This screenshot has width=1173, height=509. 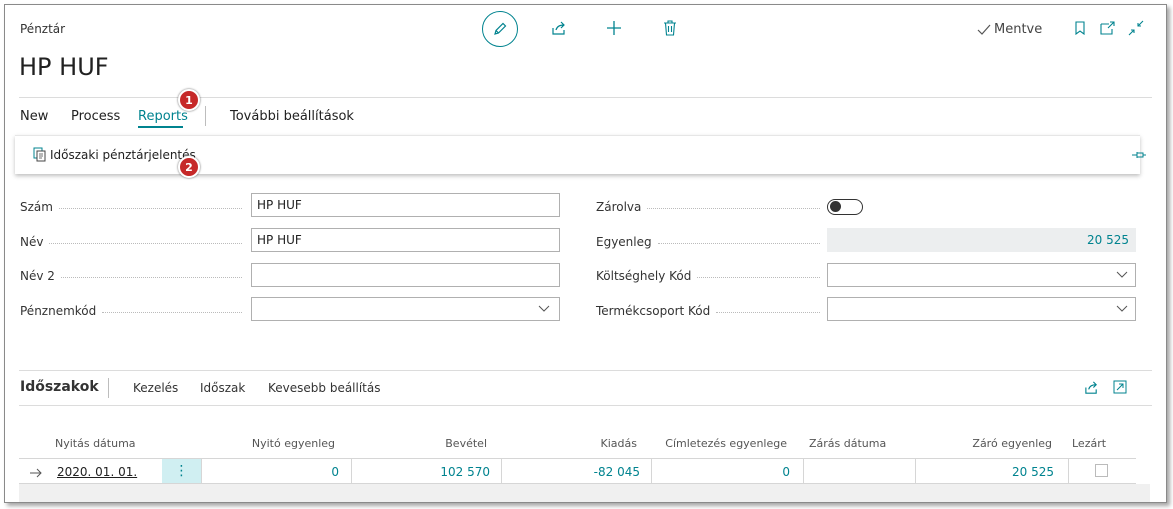 What do you see at coordinates (716, 443) in the screenshot?
I see `col-cimletezes-egyenlege: Címletezés egyenlege` at bounding box center [716, 443].